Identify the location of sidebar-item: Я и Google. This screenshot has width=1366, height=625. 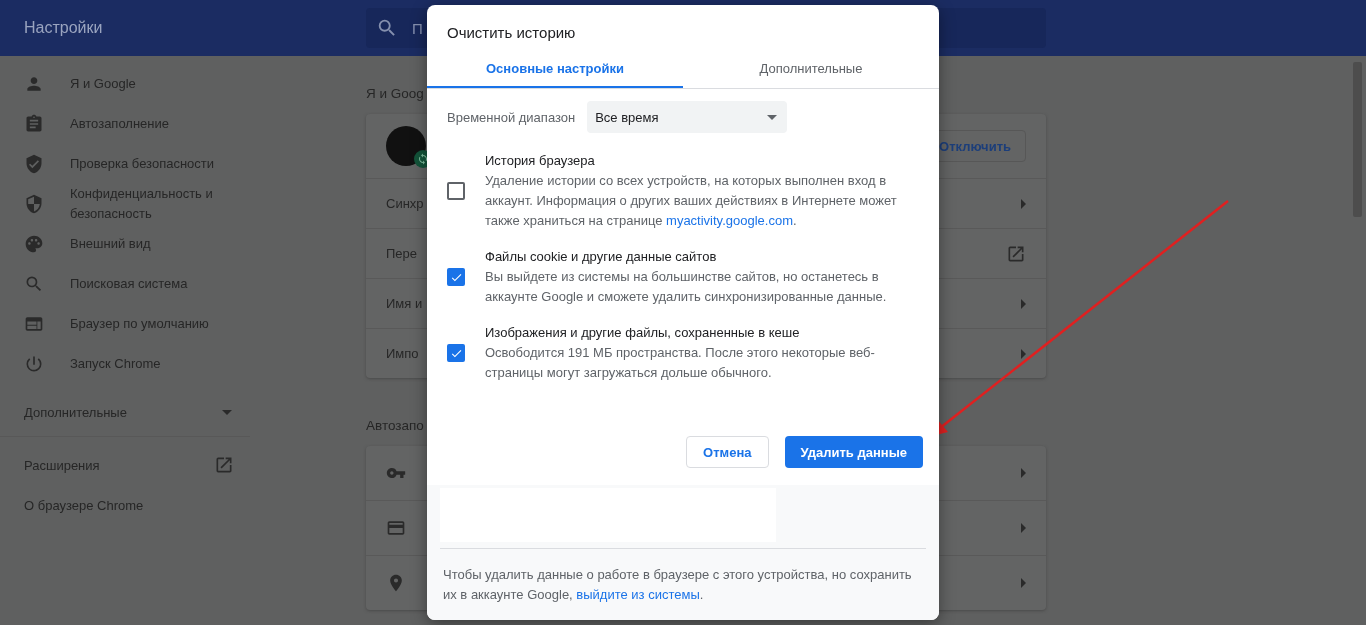
(125, 84).